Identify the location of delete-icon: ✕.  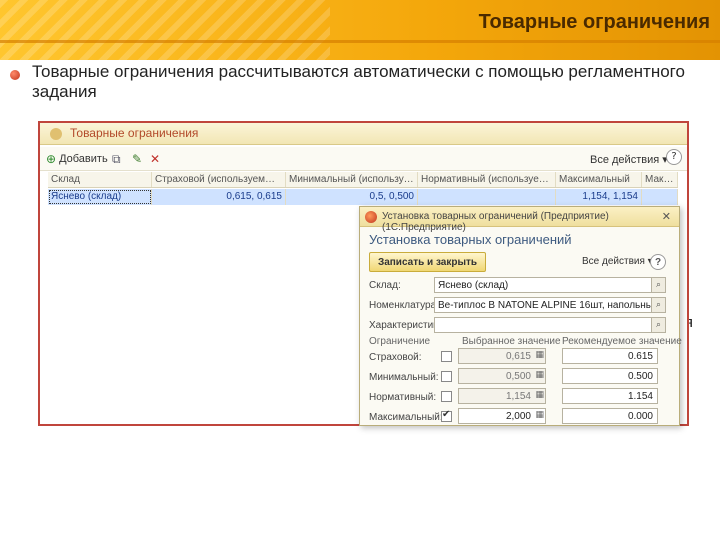
(155, 159).